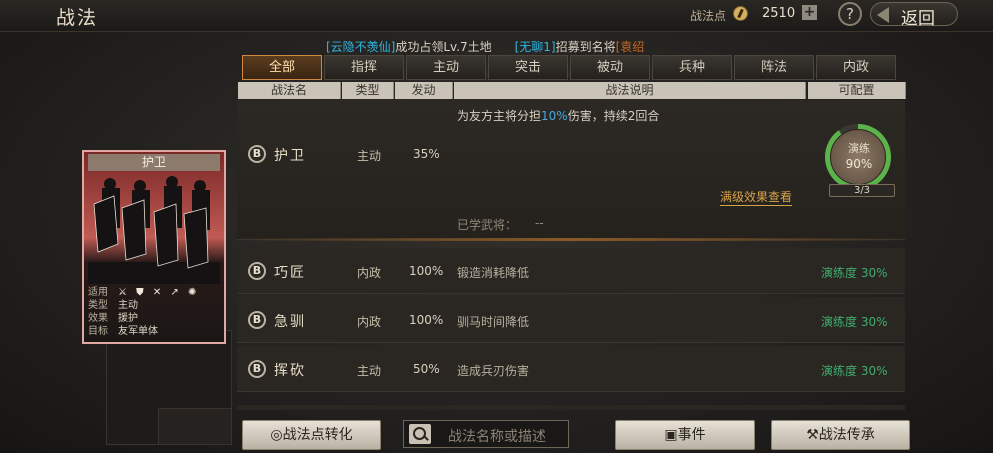  I want to click on broadcast-text1: 成功占领Lv.7土地, so click(443, 47).